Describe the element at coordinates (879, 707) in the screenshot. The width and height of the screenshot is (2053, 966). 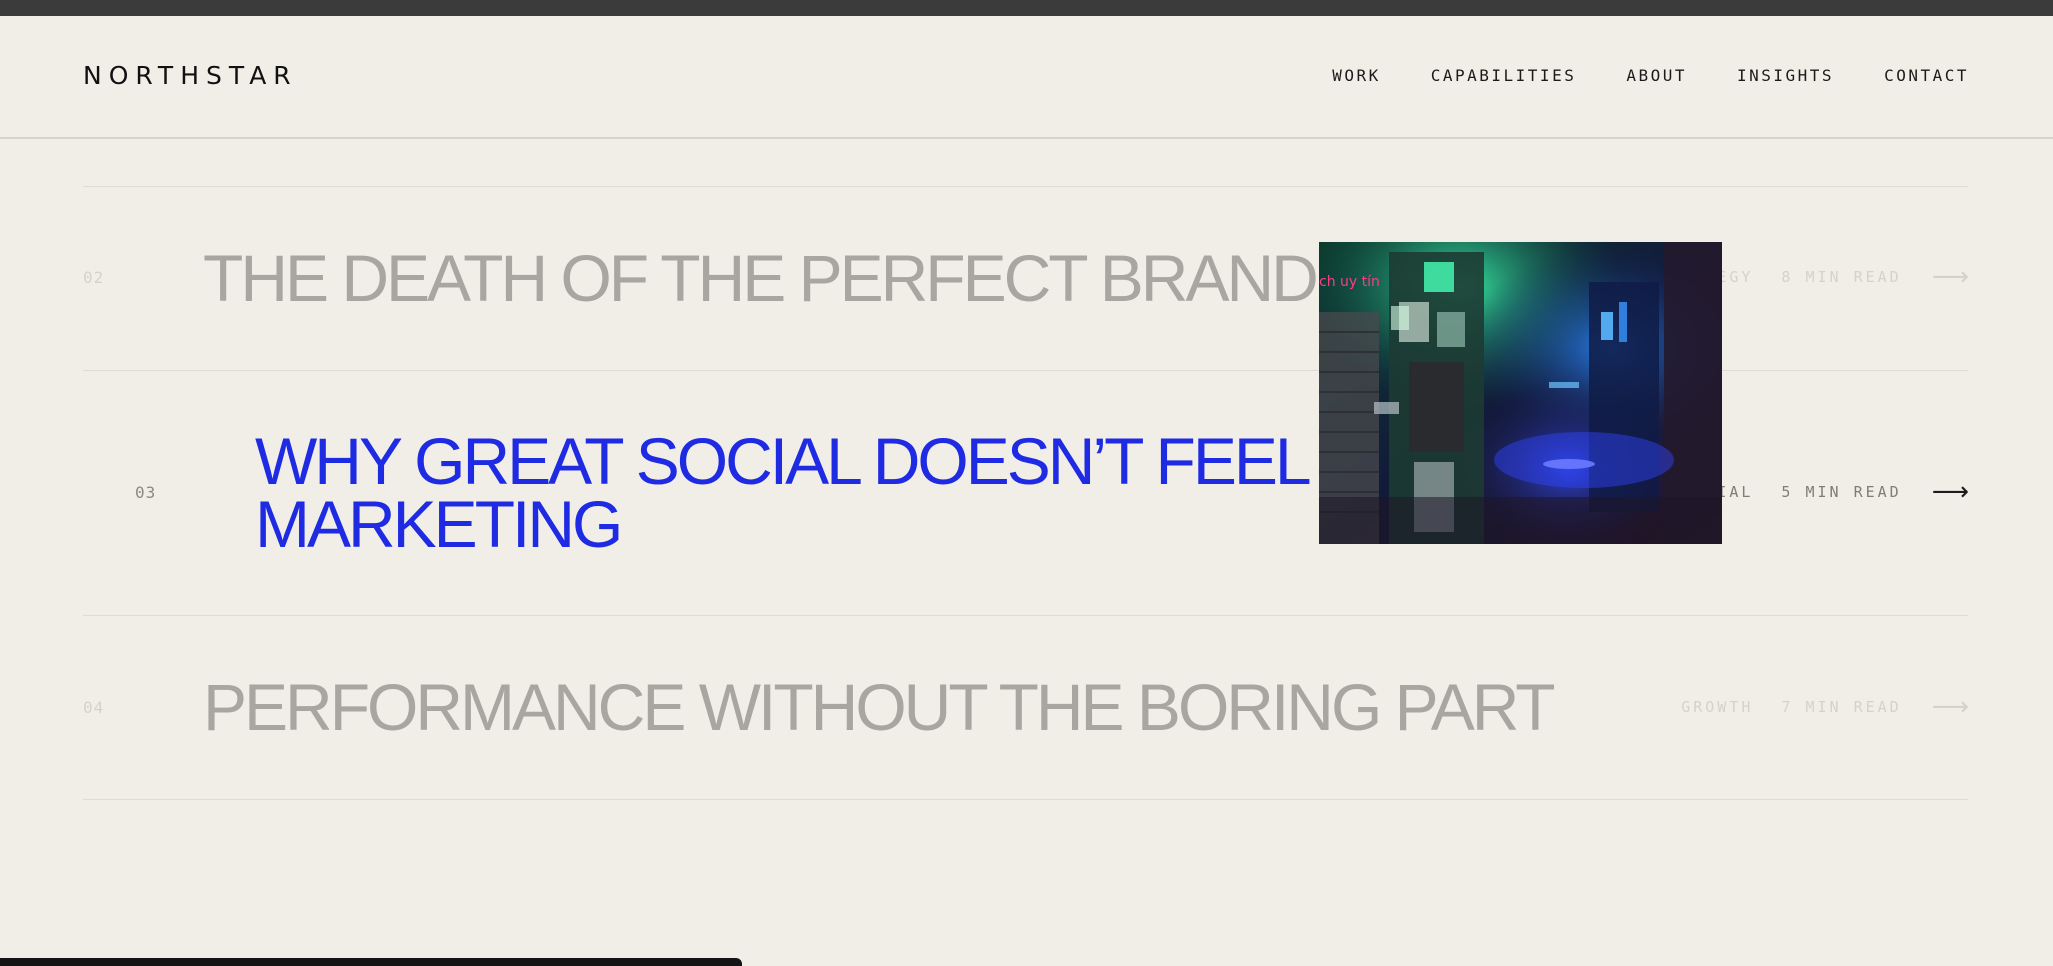
I see `article-title: PERFORMANCE WITHOUT THE BORING PART` at that location.